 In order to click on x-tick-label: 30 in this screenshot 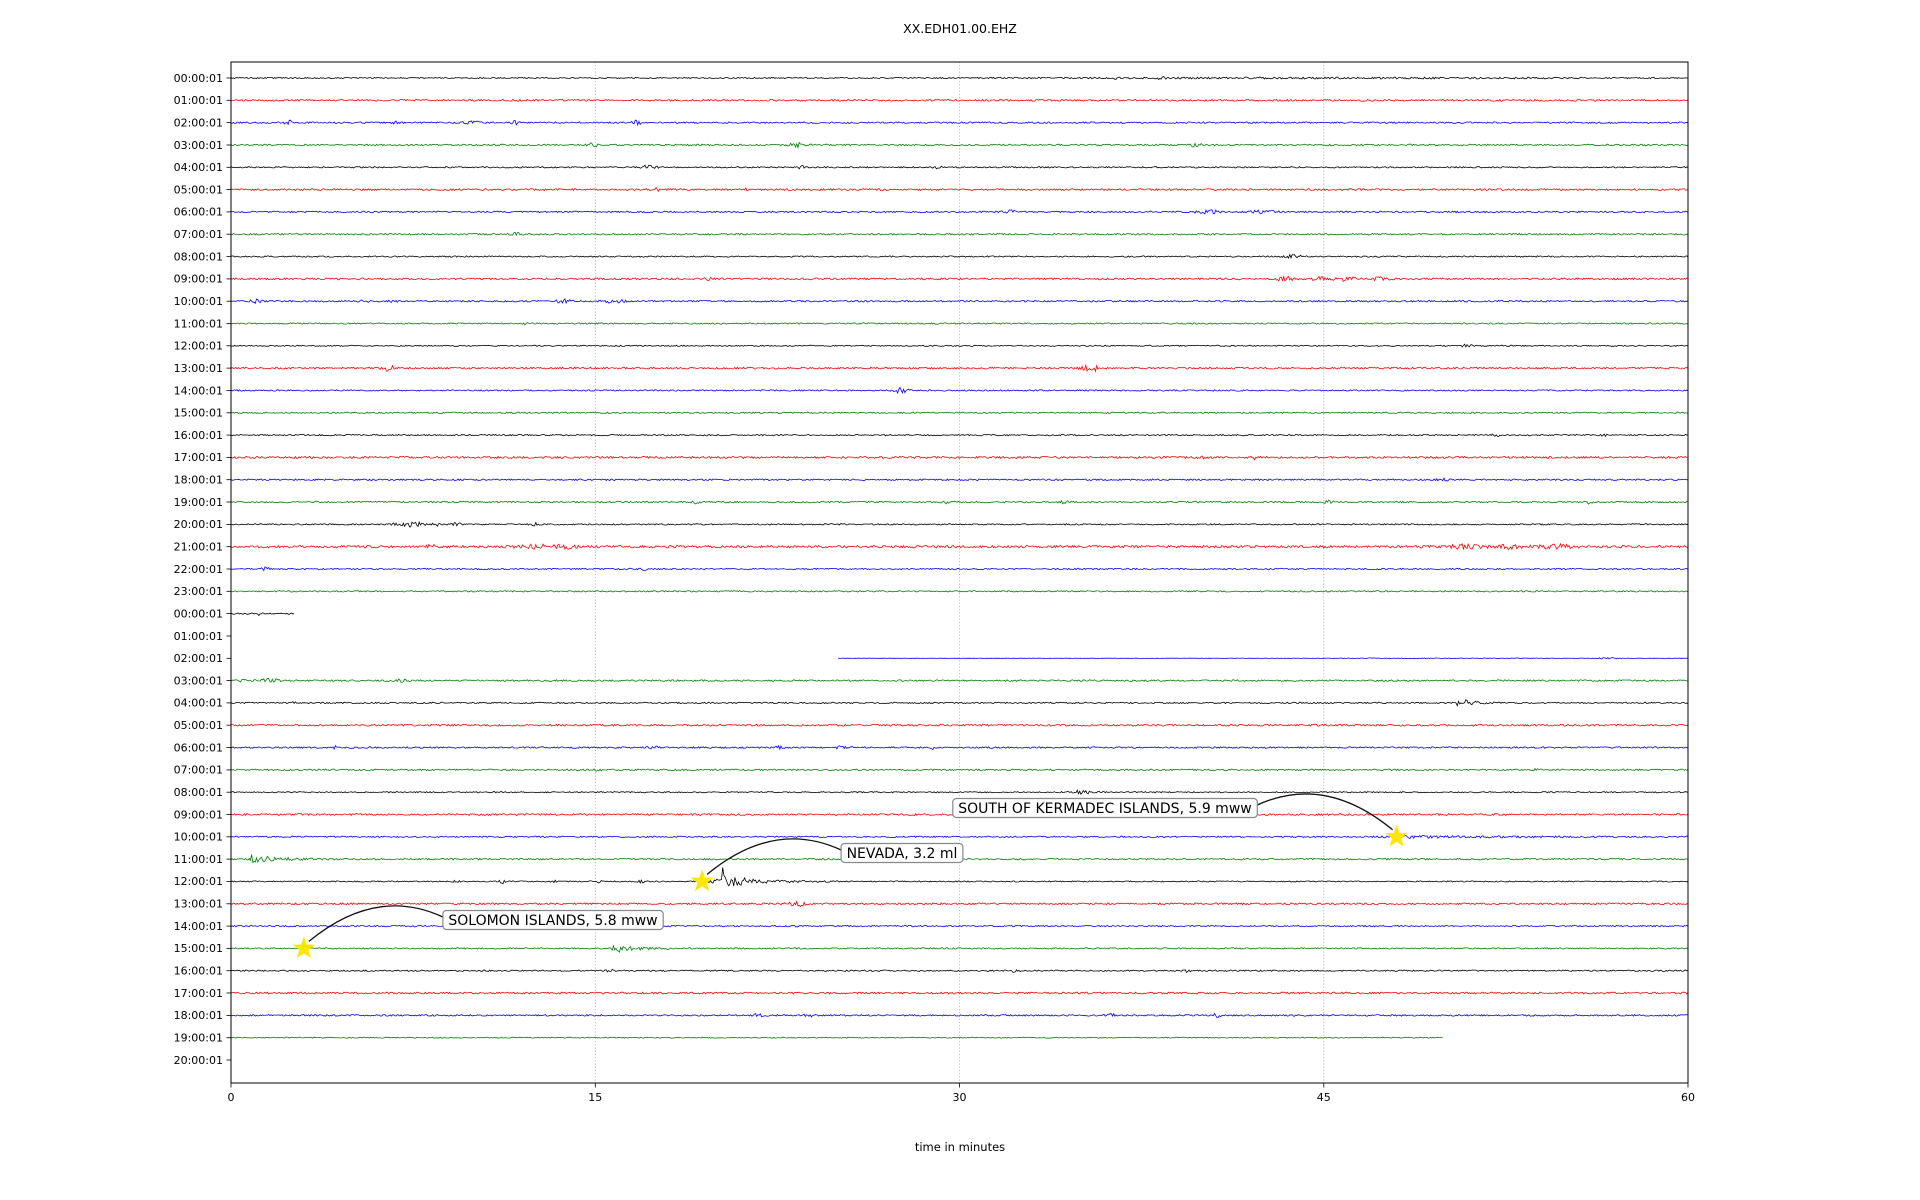, I will do `click(960, 1097)`.